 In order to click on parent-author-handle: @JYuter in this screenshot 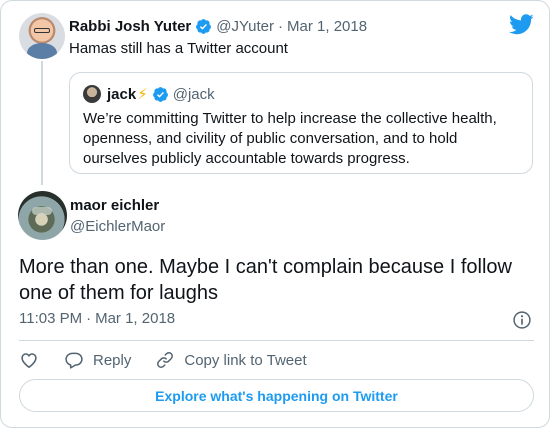, I will do `click(245, 26)`.